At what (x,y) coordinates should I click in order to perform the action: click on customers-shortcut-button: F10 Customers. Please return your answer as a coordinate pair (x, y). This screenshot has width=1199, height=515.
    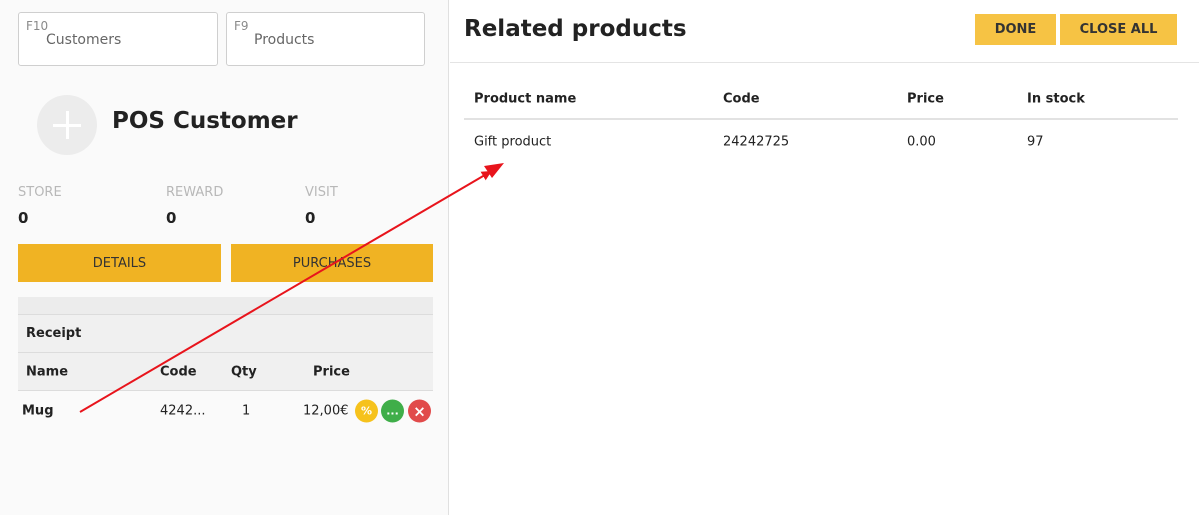
    Looking at the image, I should click on (118, 39).